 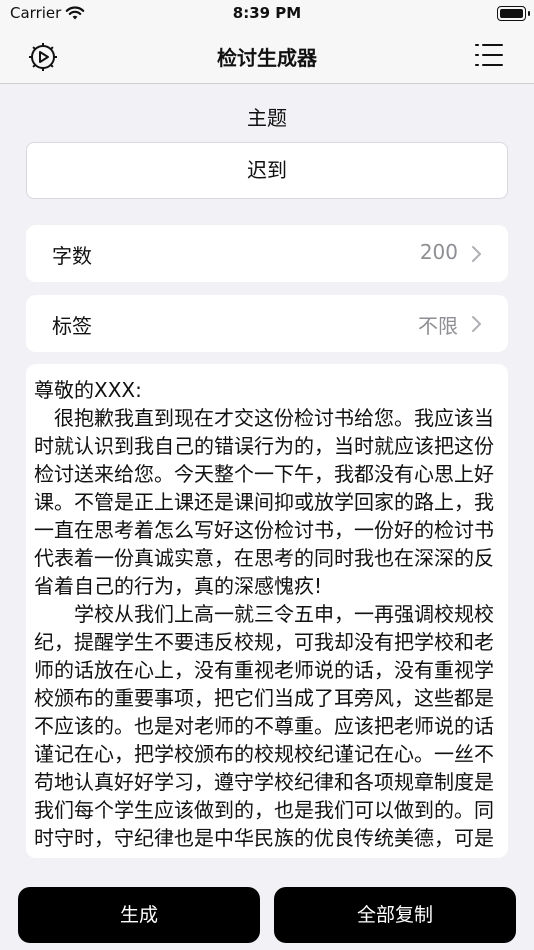 What do you see at coordinates (72, 256) in the screenshot?
I see `word-count-label: 字数` at bounding box center [72, 256].